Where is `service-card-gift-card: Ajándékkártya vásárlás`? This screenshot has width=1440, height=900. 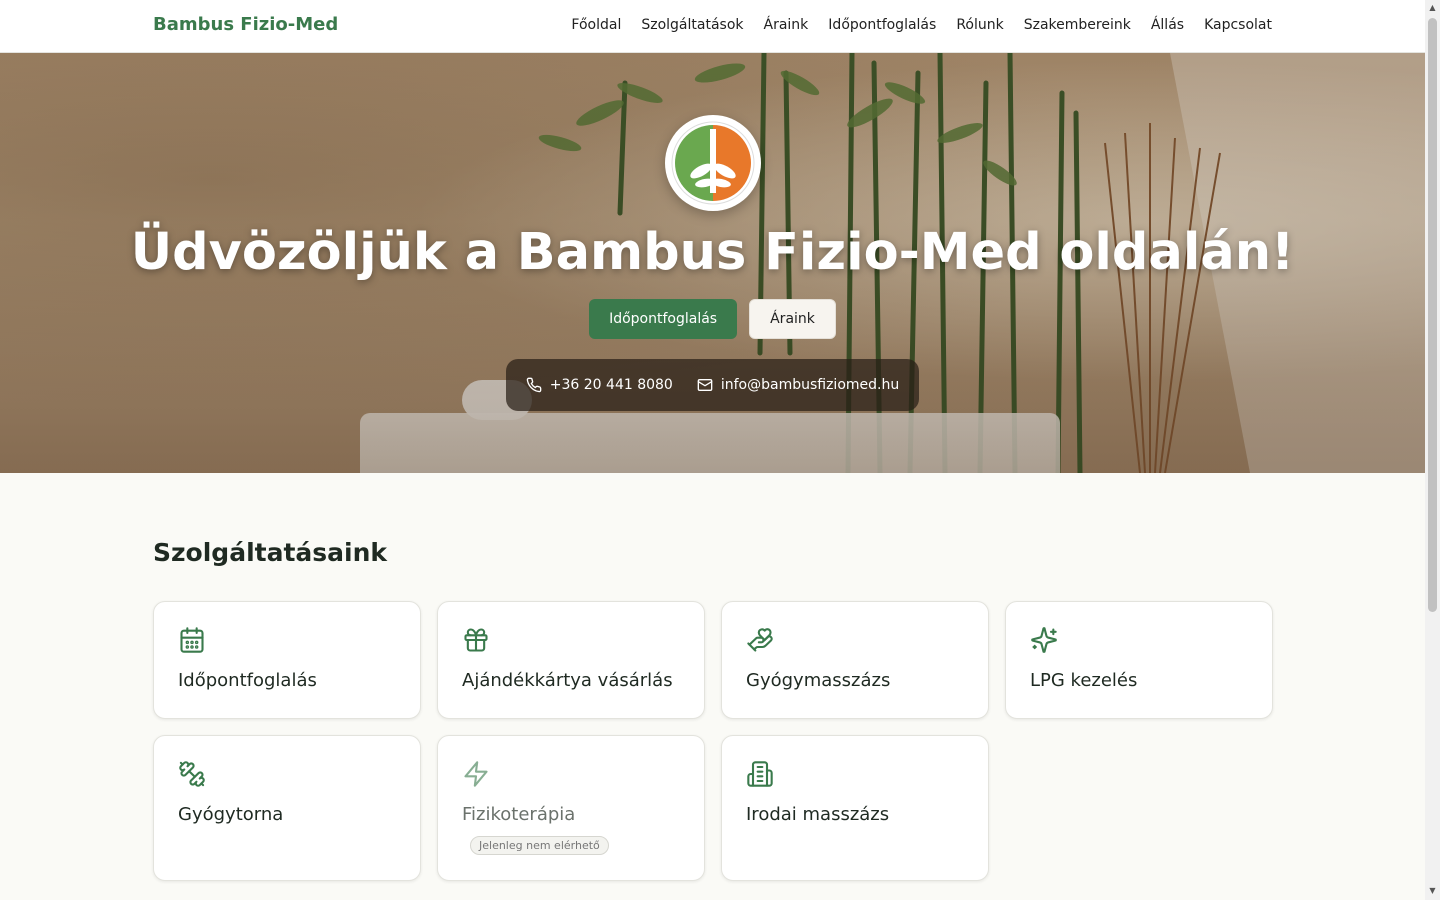 service-card-gift-card: Ajándékkártya vásárlás is located at coordinates (571, 660).